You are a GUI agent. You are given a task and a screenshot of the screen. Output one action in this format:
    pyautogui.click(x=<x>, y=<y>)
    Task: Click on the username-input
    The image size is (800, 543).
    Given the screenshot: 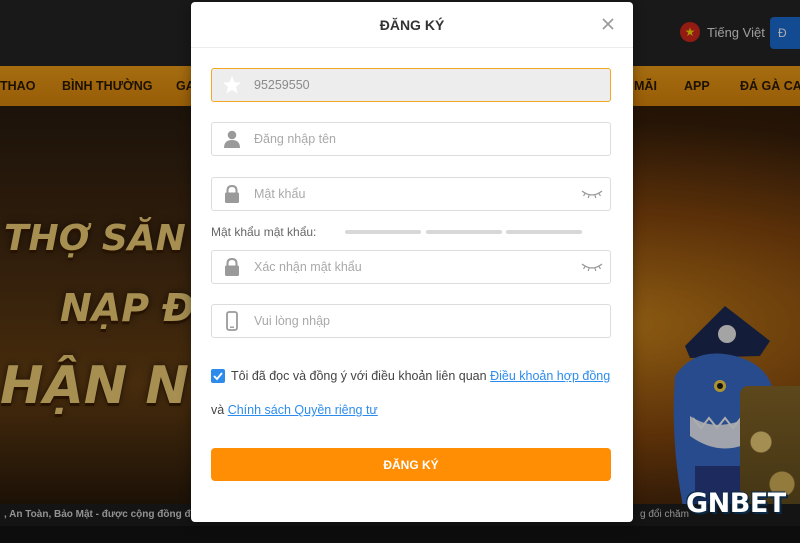 What is the action you would take?
    pyautogui.click(x=409, y=139)
    